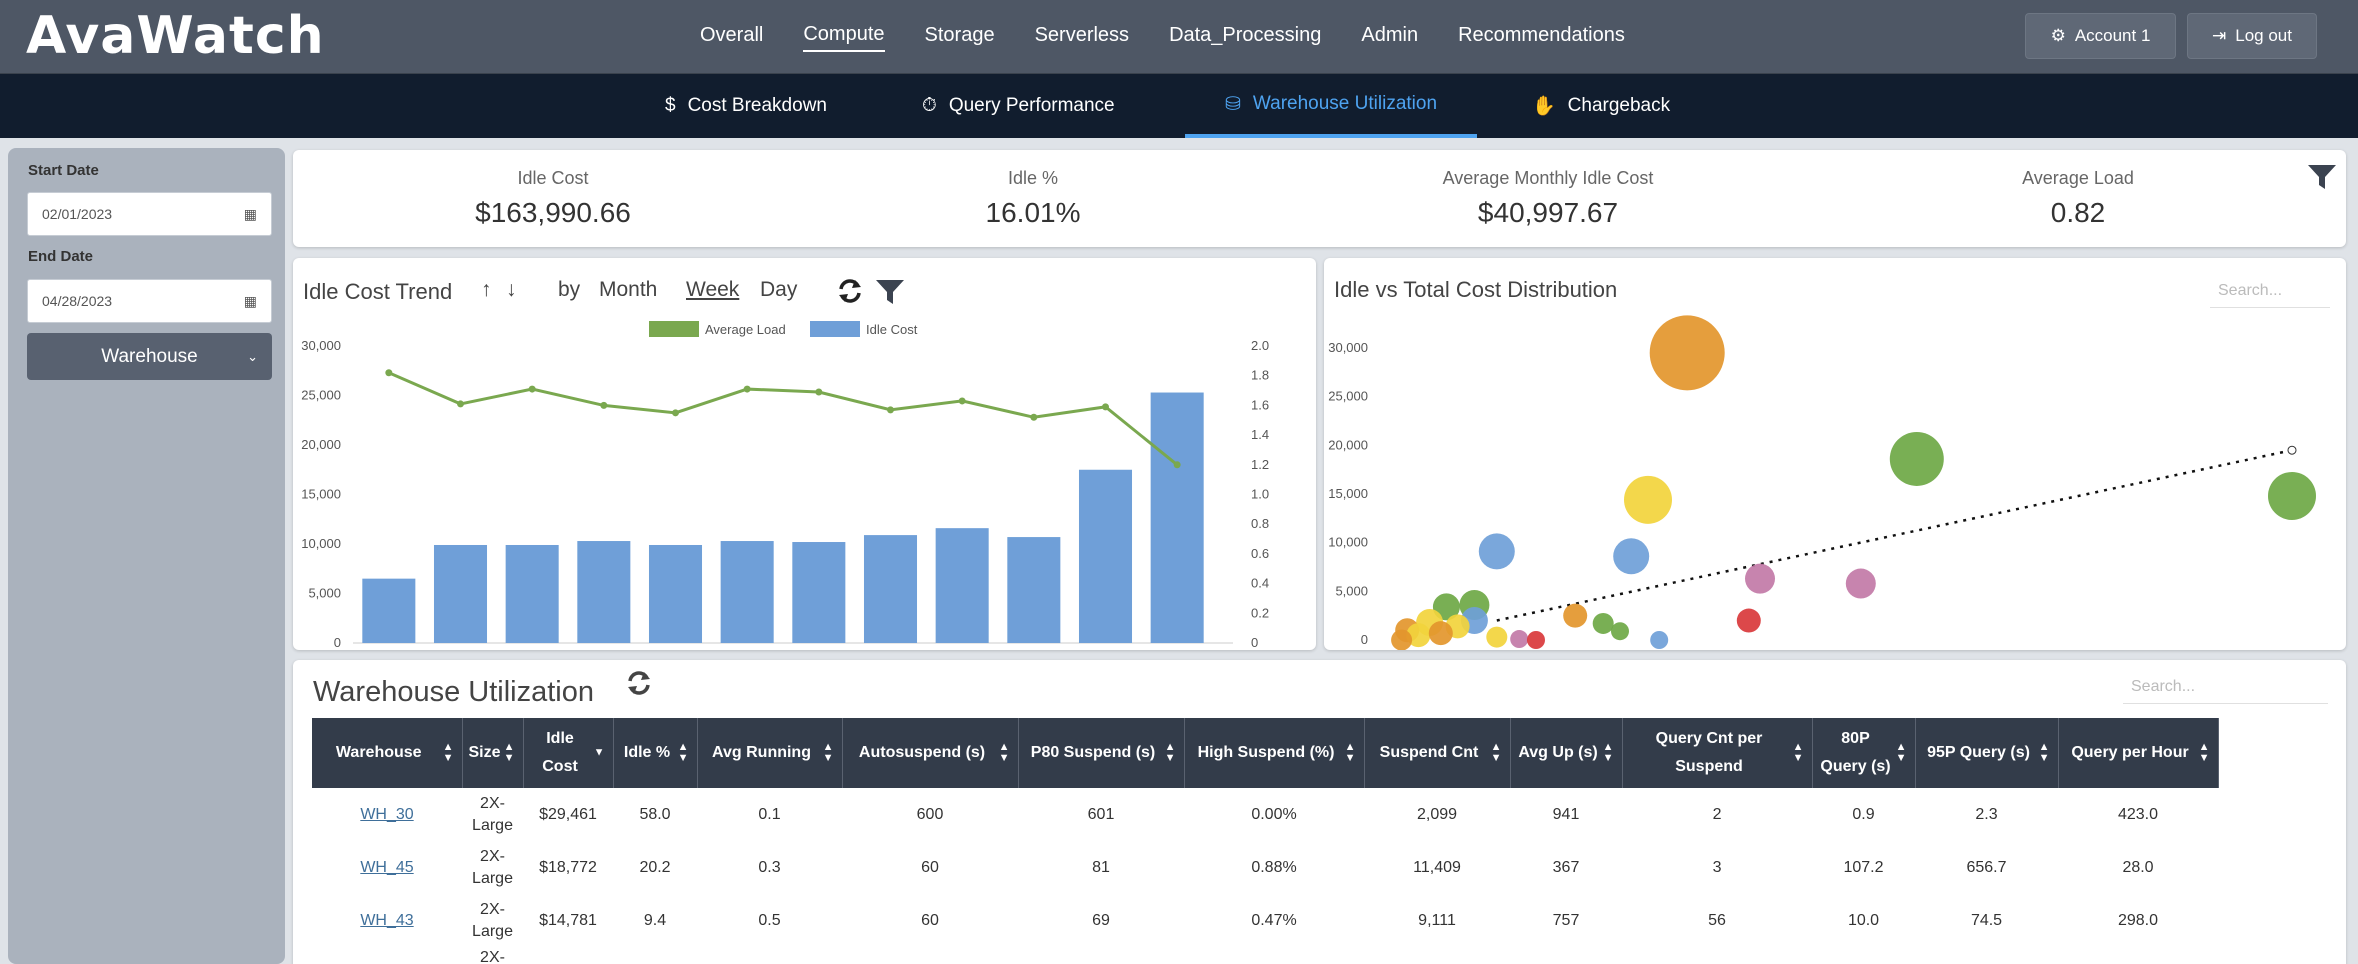 The image size is (2358, 964). I want to click on cell-warehouse: WH_45, so click(387, 867).